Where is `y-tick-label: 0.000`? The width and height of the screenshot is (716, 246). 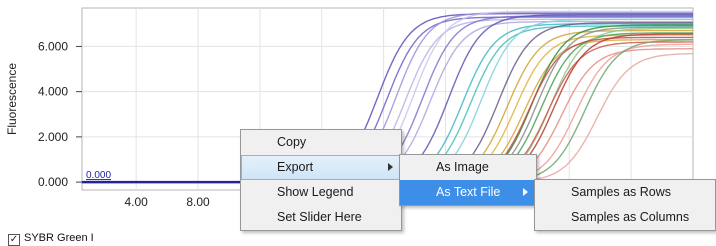 y-tick-label: 0.000 is located at coordinates (53, 182).